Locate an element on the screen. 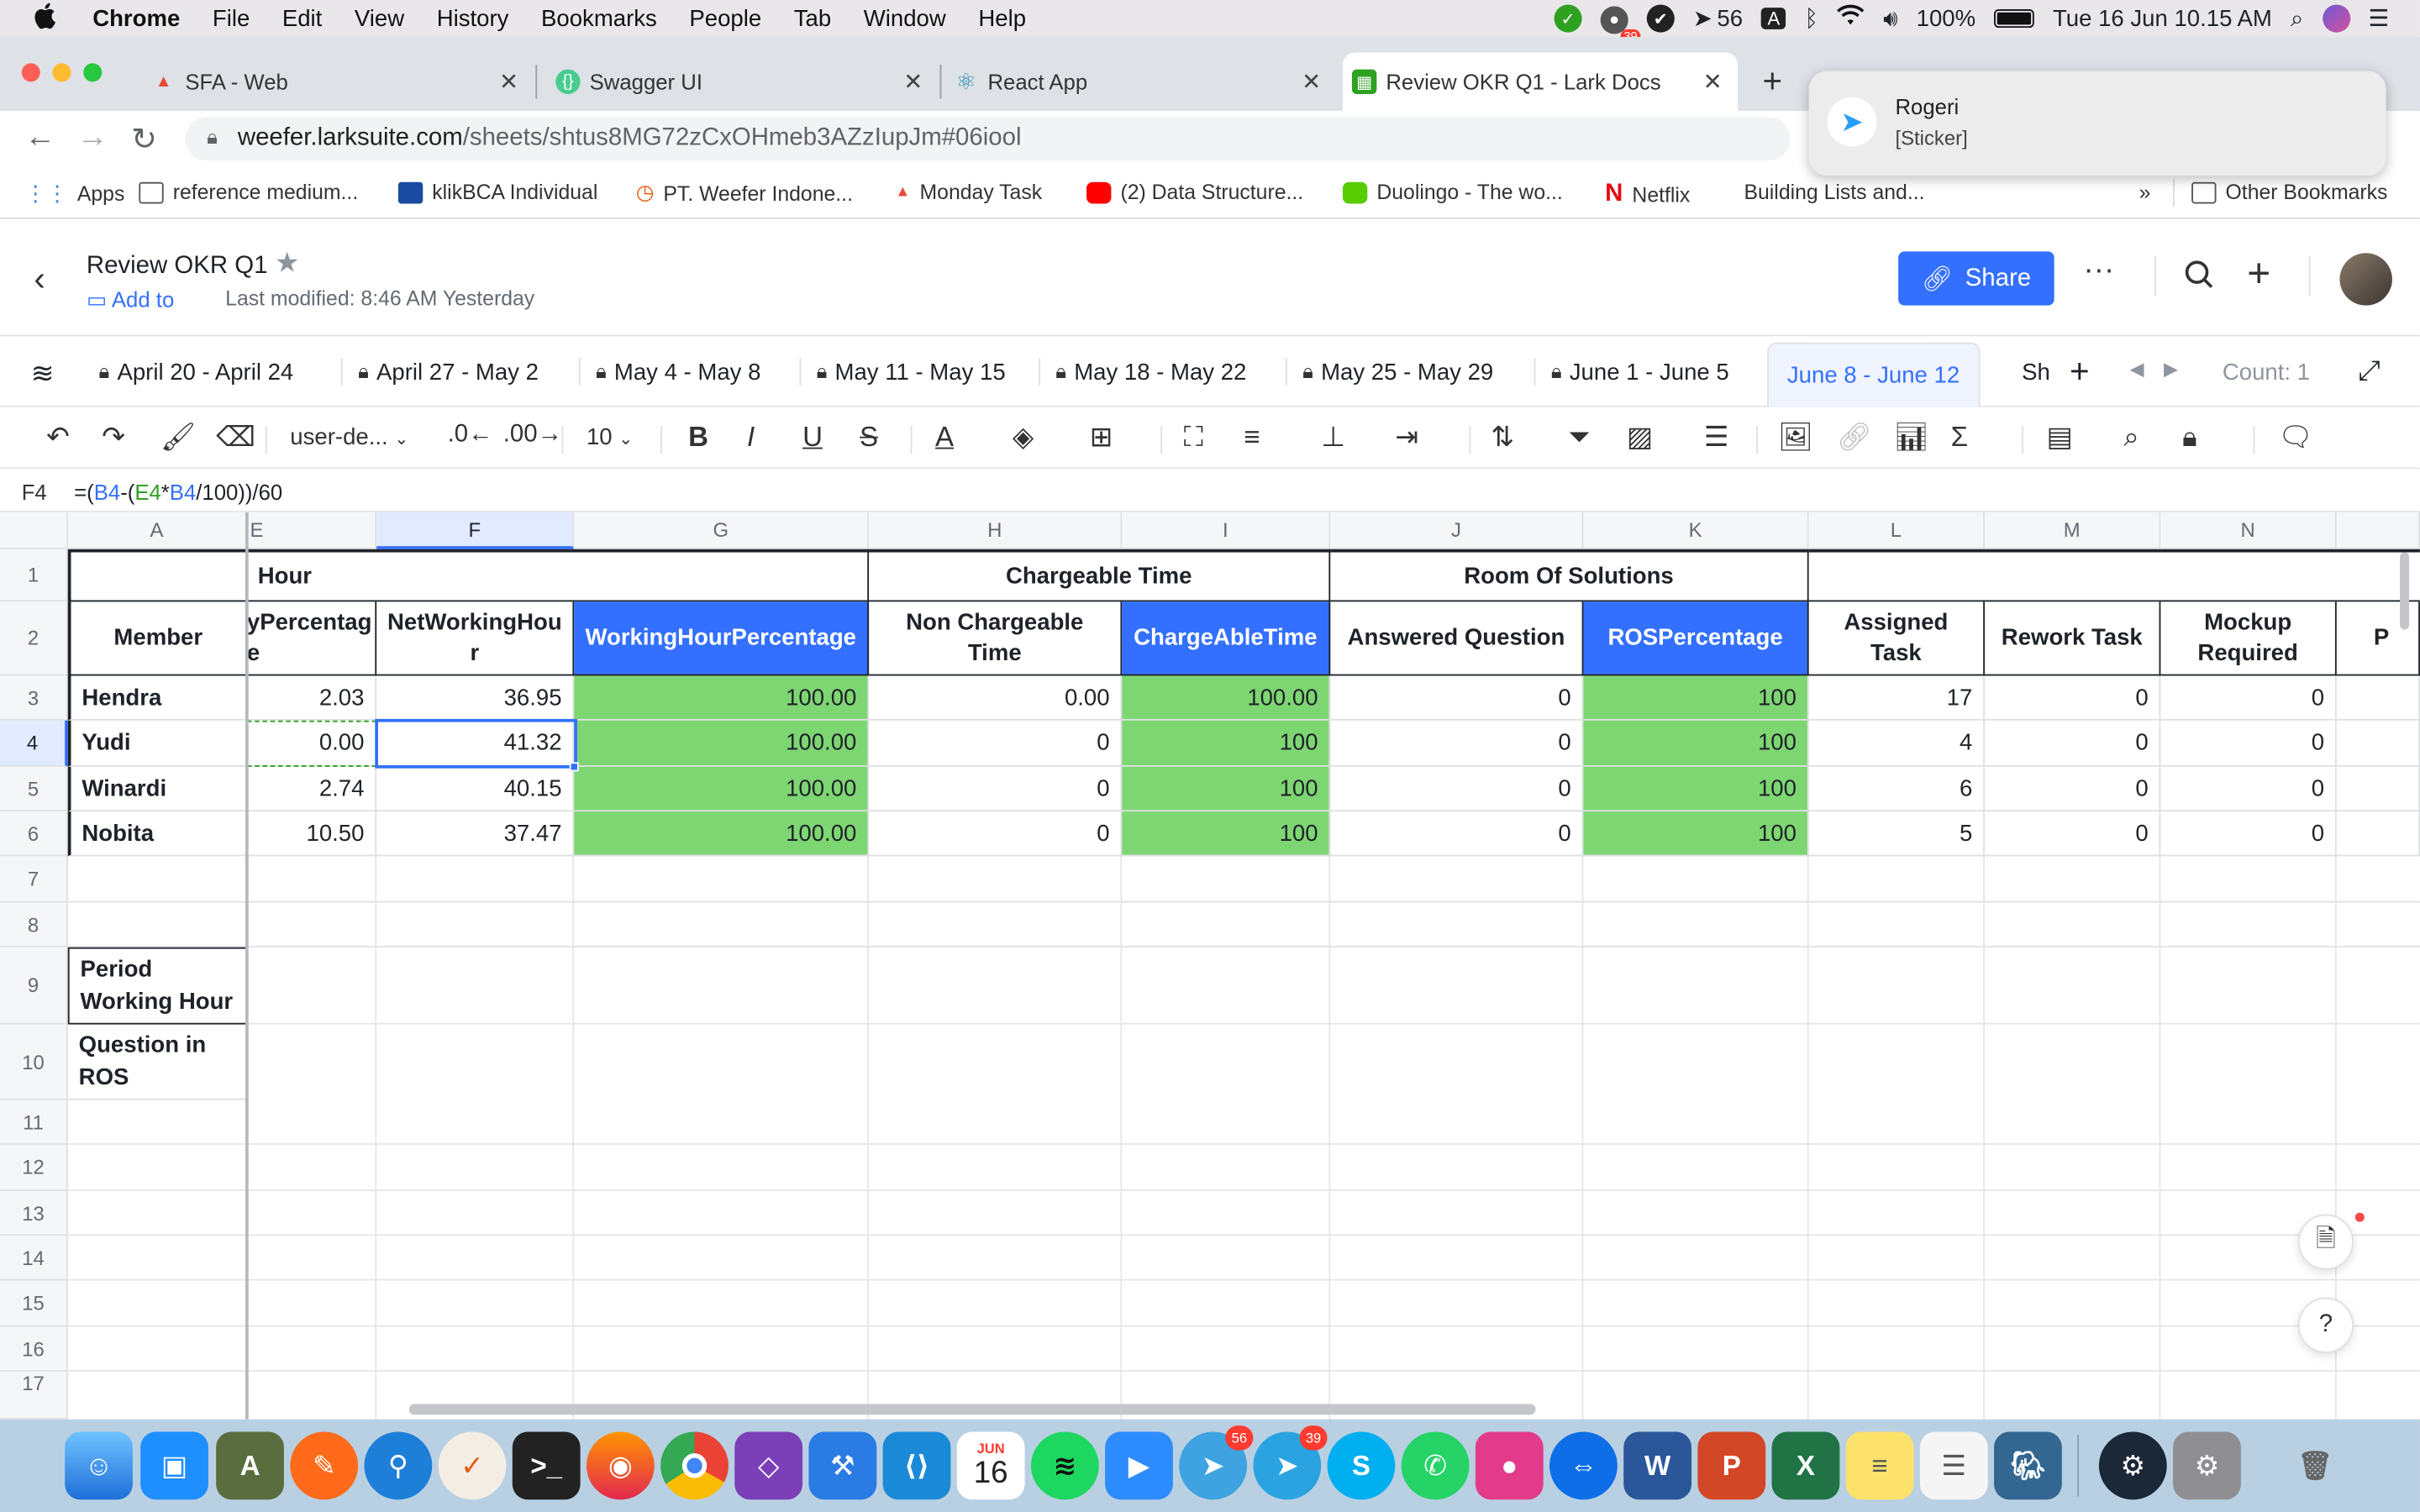  document-summary-icon: 🗎 is located at coordinates (2326, 1242).